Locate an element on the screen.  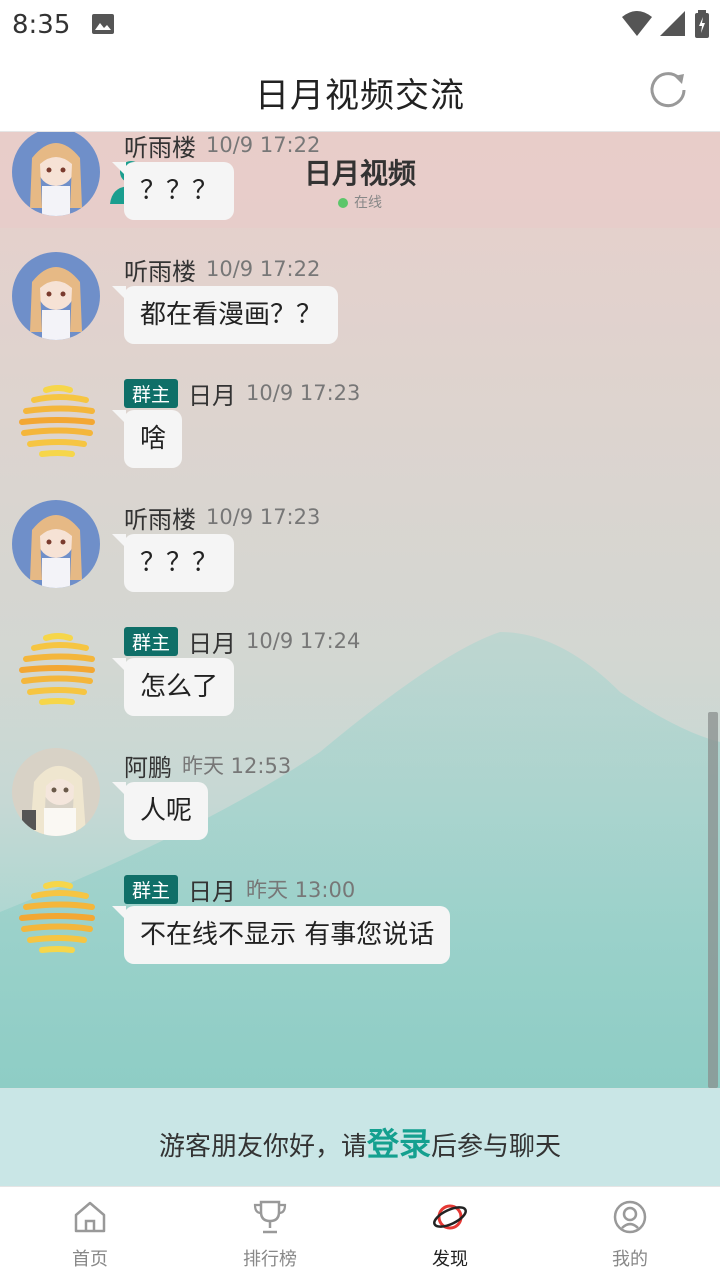
profile-icon is located at coordinates (630, 1217).